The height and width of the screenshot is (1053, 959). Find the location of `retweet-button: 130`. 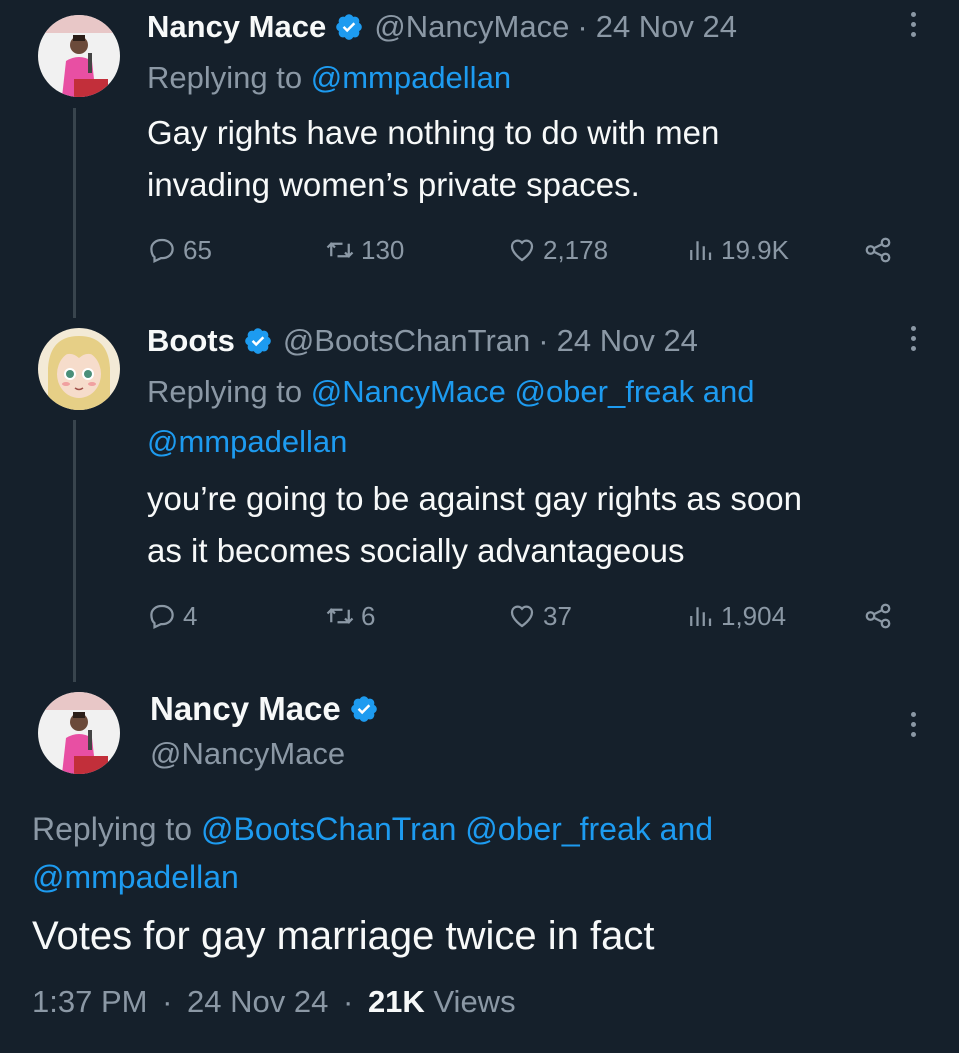

retweet-button: 130 is located at coordinates (364, 250).